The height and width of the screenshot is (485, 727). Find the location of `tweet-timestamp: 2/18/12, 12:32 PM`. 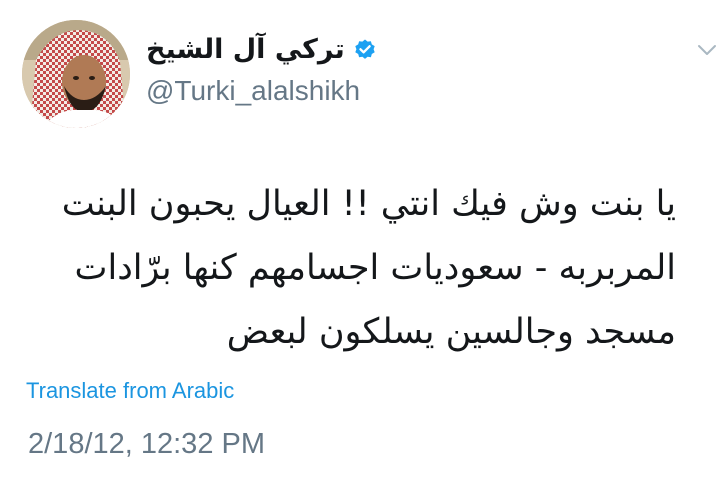

tweet-timestamp: 2/18/12, 12:32 PM is located at coordinates (146, 444).